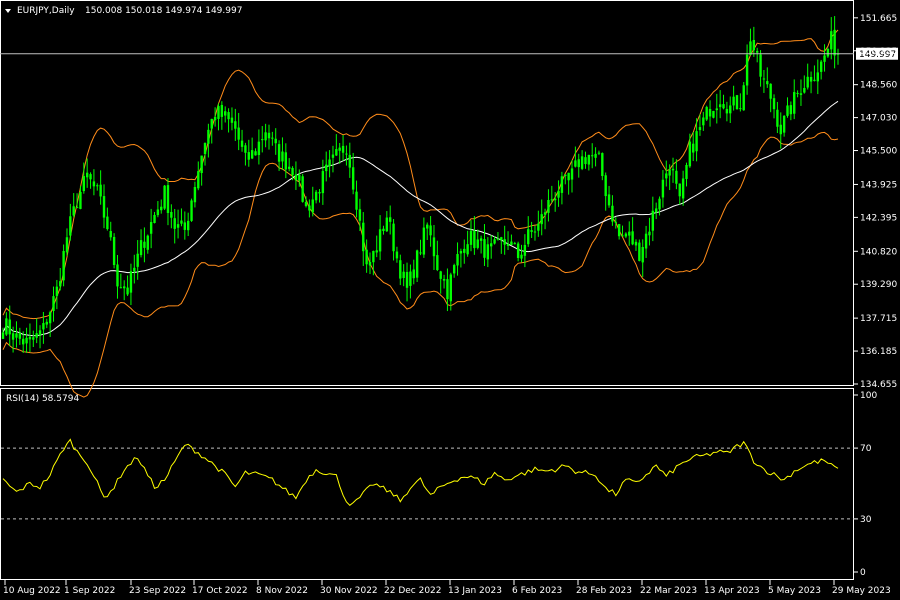 Image resolution: width=900 pixels, height=600 pixels. I want to click on time-tick-label: 22 Dec 2022, so click(413, 591).